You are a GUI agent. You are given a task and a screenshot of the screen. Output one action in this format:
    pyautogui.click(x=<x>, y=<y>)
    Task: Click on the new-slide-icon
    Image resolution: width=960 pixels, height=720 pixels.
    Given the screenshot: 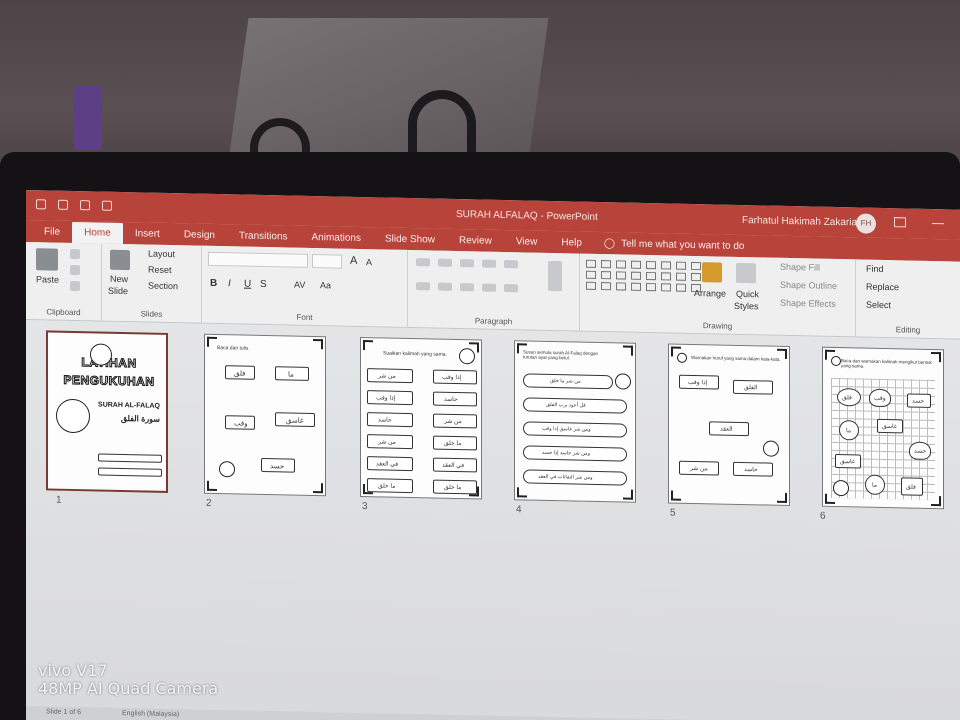 What is the action you would take?
    pyautogui.click(x=120, y=260)
    